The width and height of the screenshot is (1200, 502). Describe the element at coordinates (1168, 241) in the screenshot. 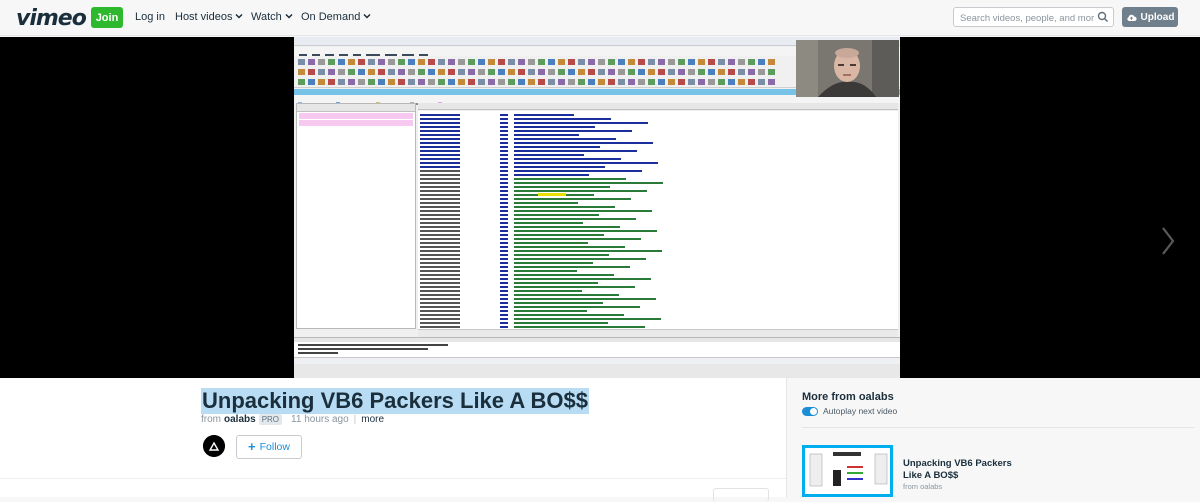

I see `next-video-arrow-icon` at that location.